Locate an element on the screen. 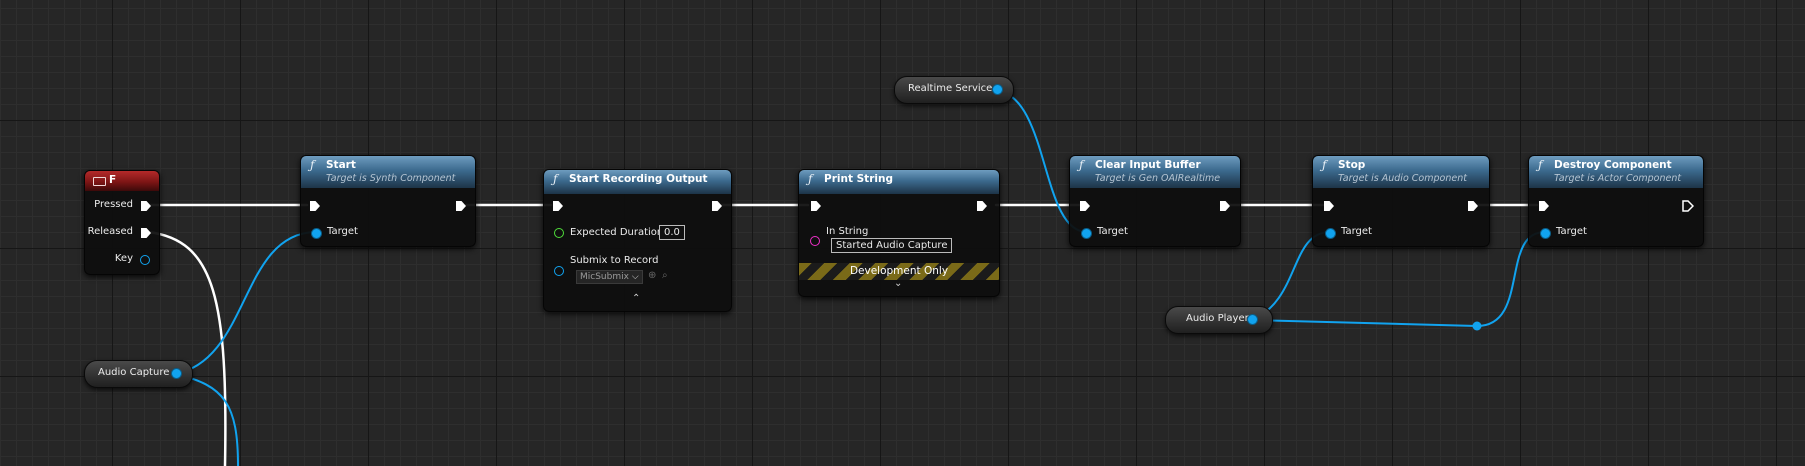 The width and height of the screenshot is (1805, 466). node-subtitle: Target is Audio Component is located at coordinates (1402, 178).